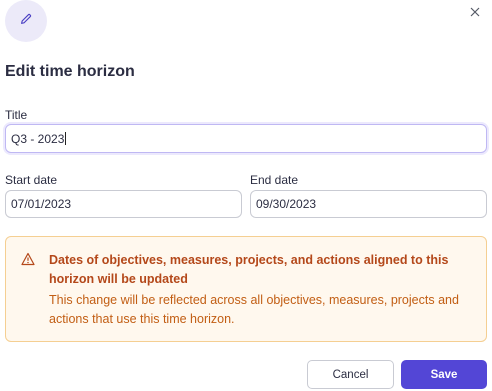 The height and width of the screenshot is (391, 492). What do you see at coordinates (246, 138) in the screenshot?
I see `title-input: Q3 - 2023` at bounding box center [246, 138].